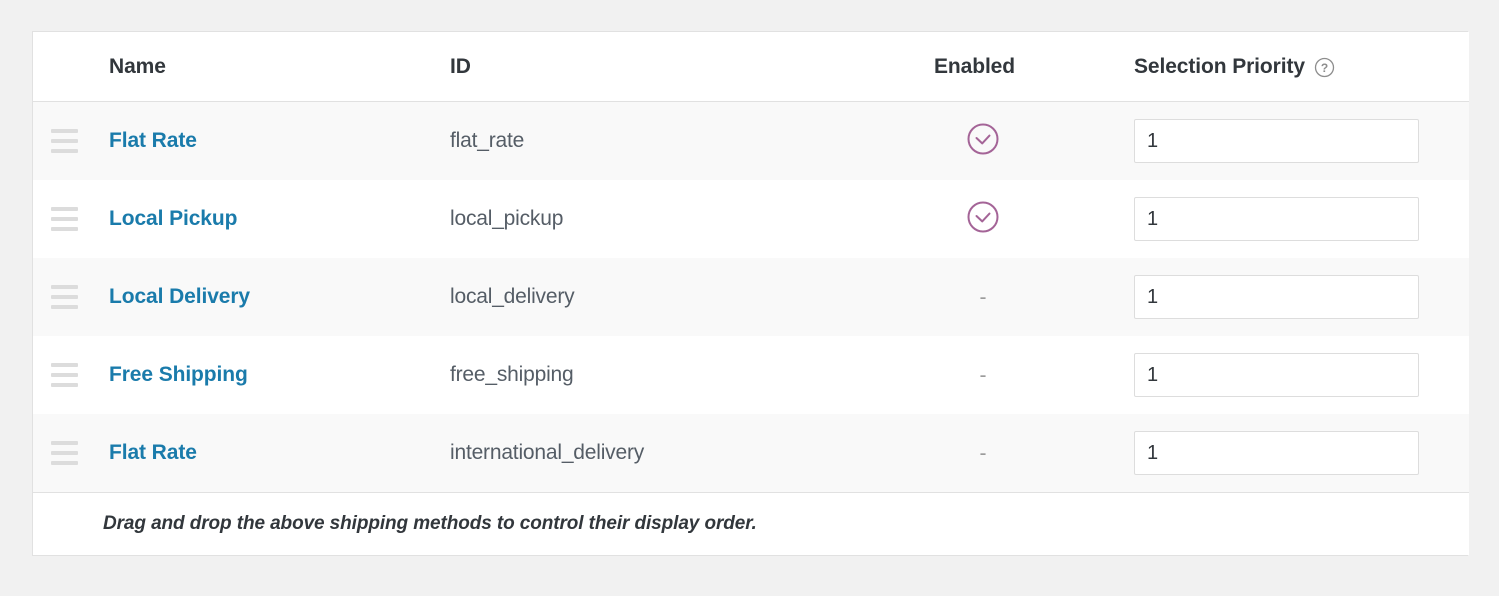 The height and width of the screenshot is (596, 1499). Describe the element at coordinates (137, 66) in the screenshot. I see `column-header-name-label: Name` at that location.